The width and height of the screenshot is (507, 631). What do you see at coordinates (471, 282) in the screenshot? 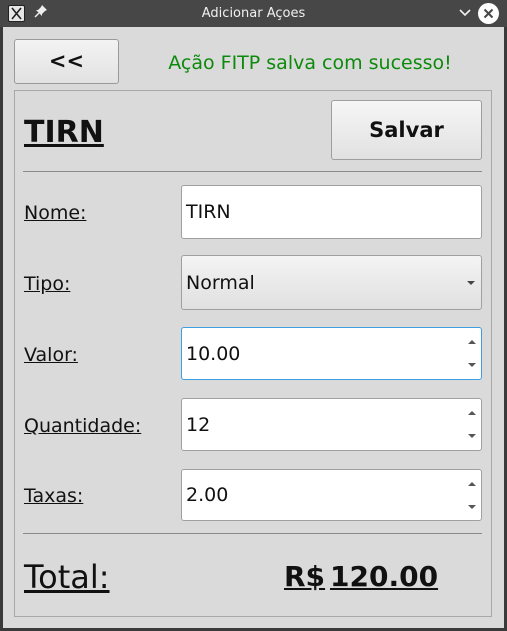
I see `dropdown-arrow-icon` at bounding box center [471, 282].